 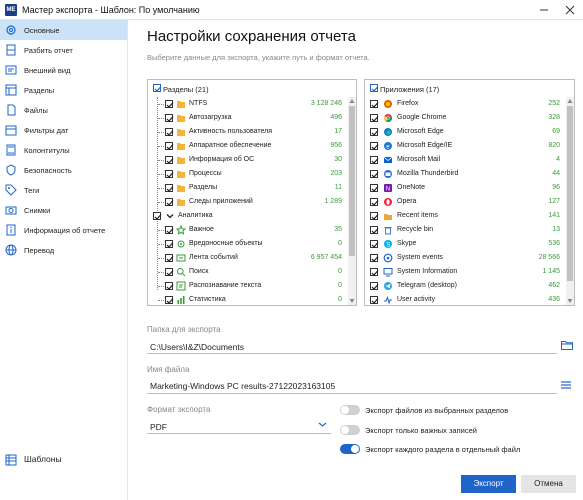 What do you see at coordinates (566, 385) in the screenshot?
I see `file-name-options-icon` at bounding box center [566, 385].